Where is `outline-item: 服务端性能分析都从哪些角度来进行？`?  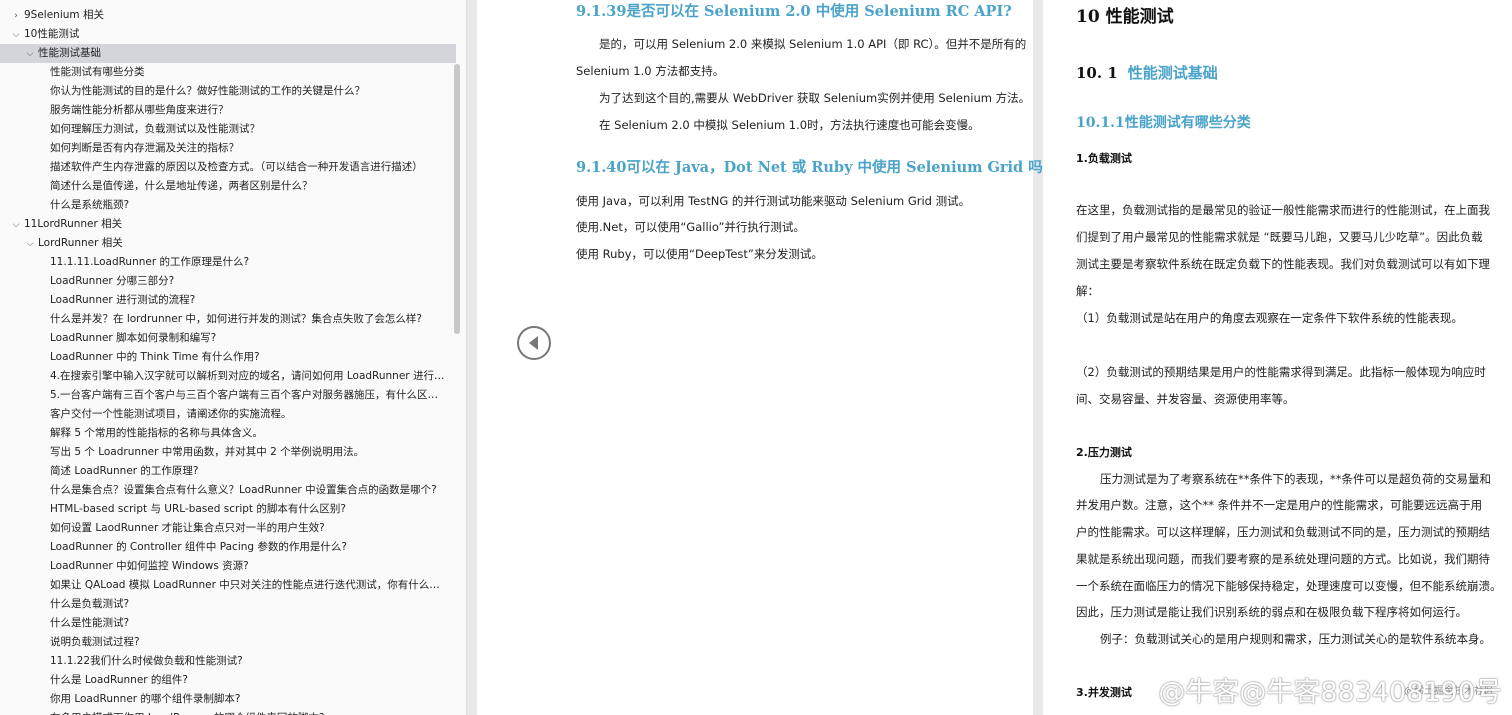 outline-item: 服务端性能分析都从哪些角度来进行？ is located at coordinates (228, 110).